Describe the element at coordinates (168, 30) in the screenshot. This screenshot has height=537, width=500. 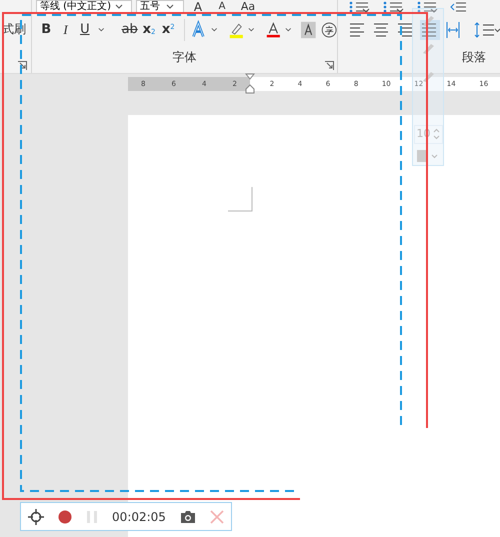
I see `superscript-button: x$^{2}$` at that location.